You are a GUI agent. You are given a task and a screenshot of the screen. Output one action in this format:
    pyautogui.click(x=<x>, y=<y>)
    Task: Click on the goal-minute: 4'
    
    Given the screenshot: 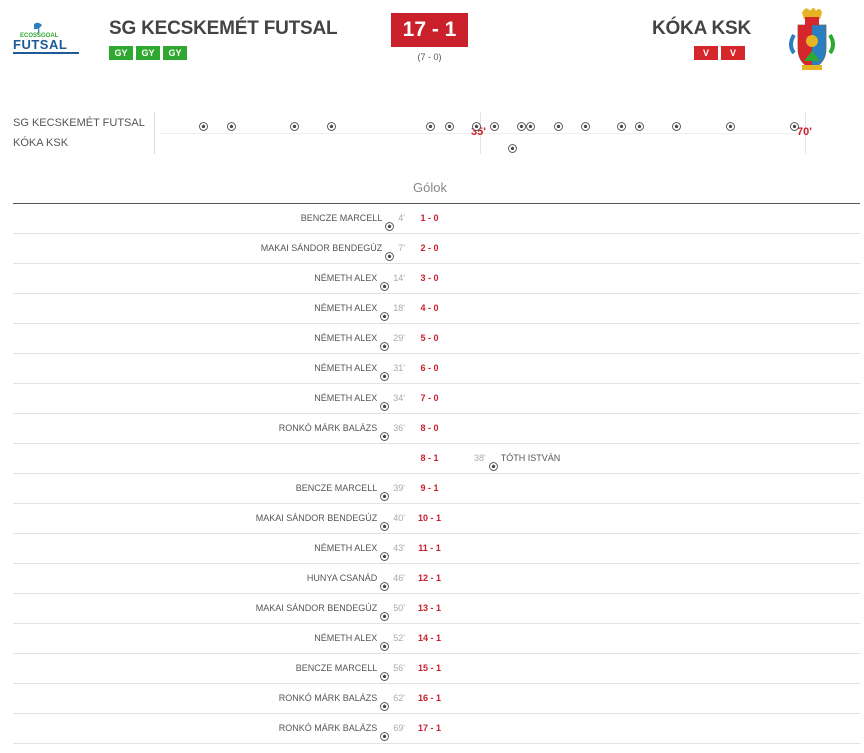 What is the action you would take?
    pyautogui.click(x=401, y=218)
    